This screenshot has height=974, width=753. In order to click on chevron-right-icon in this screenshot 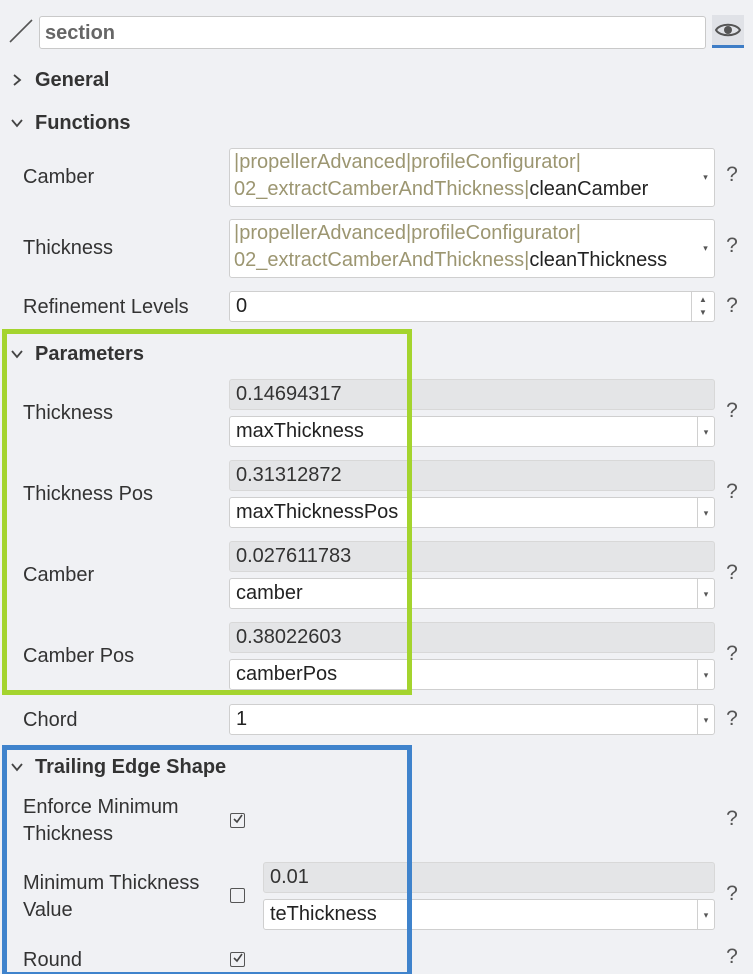, I will do `click(17, 80)`.